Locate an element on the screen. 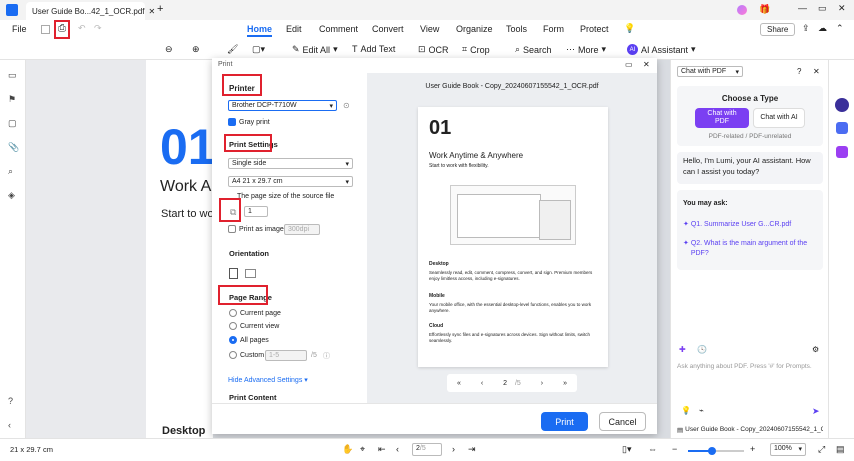 This screenshot has width=854, height=461. fullscreen-icon: ⤢ is located at coordinates (821, 449).